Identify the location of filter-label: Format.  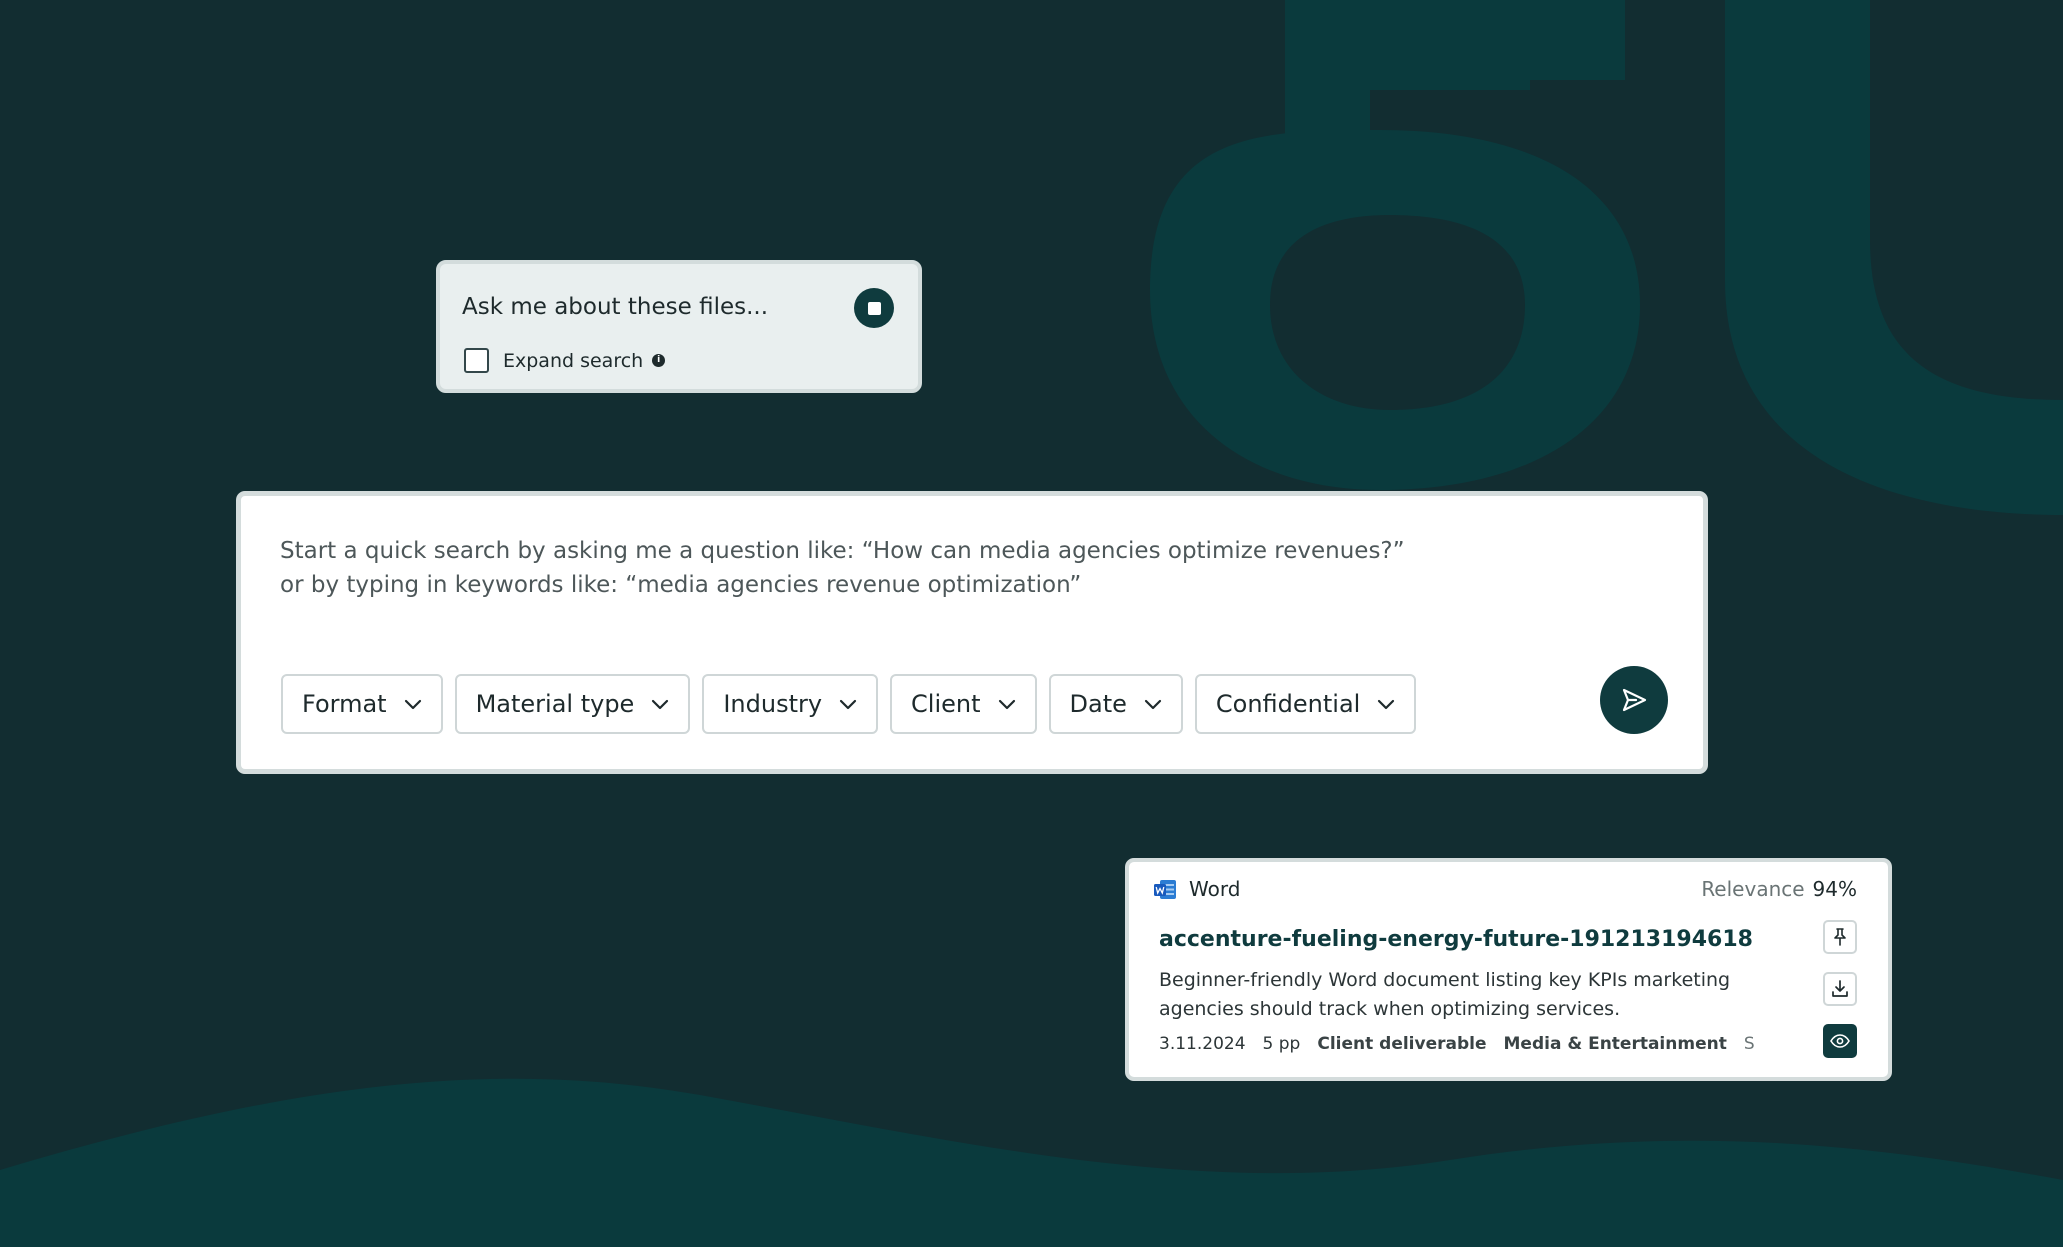
(344, 704).